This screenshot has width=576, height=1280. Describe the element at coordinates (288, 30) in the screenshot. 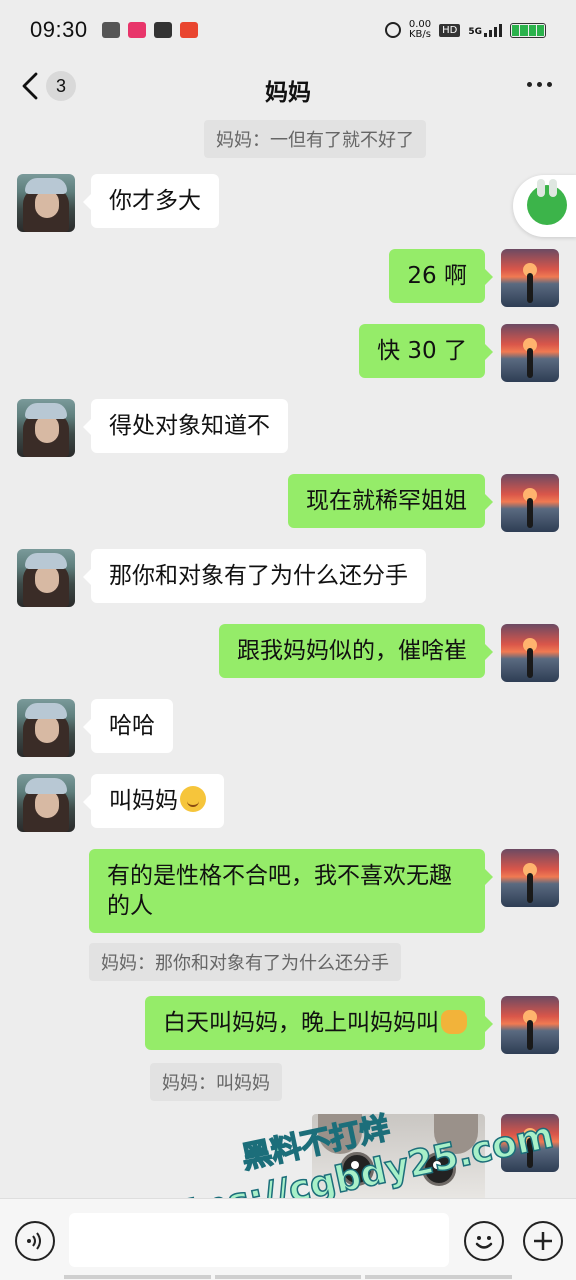

I see `status-bar: 09:30 0.00 KB/s HD 5G` at that location.